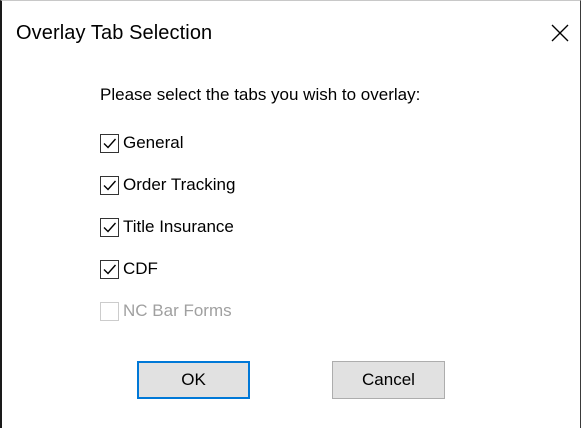 The image size is (581, 428). Describe the element at coordinates (177, 310) in the screenshot. I see `checkbox-label: NC Bar Forms` at that location.